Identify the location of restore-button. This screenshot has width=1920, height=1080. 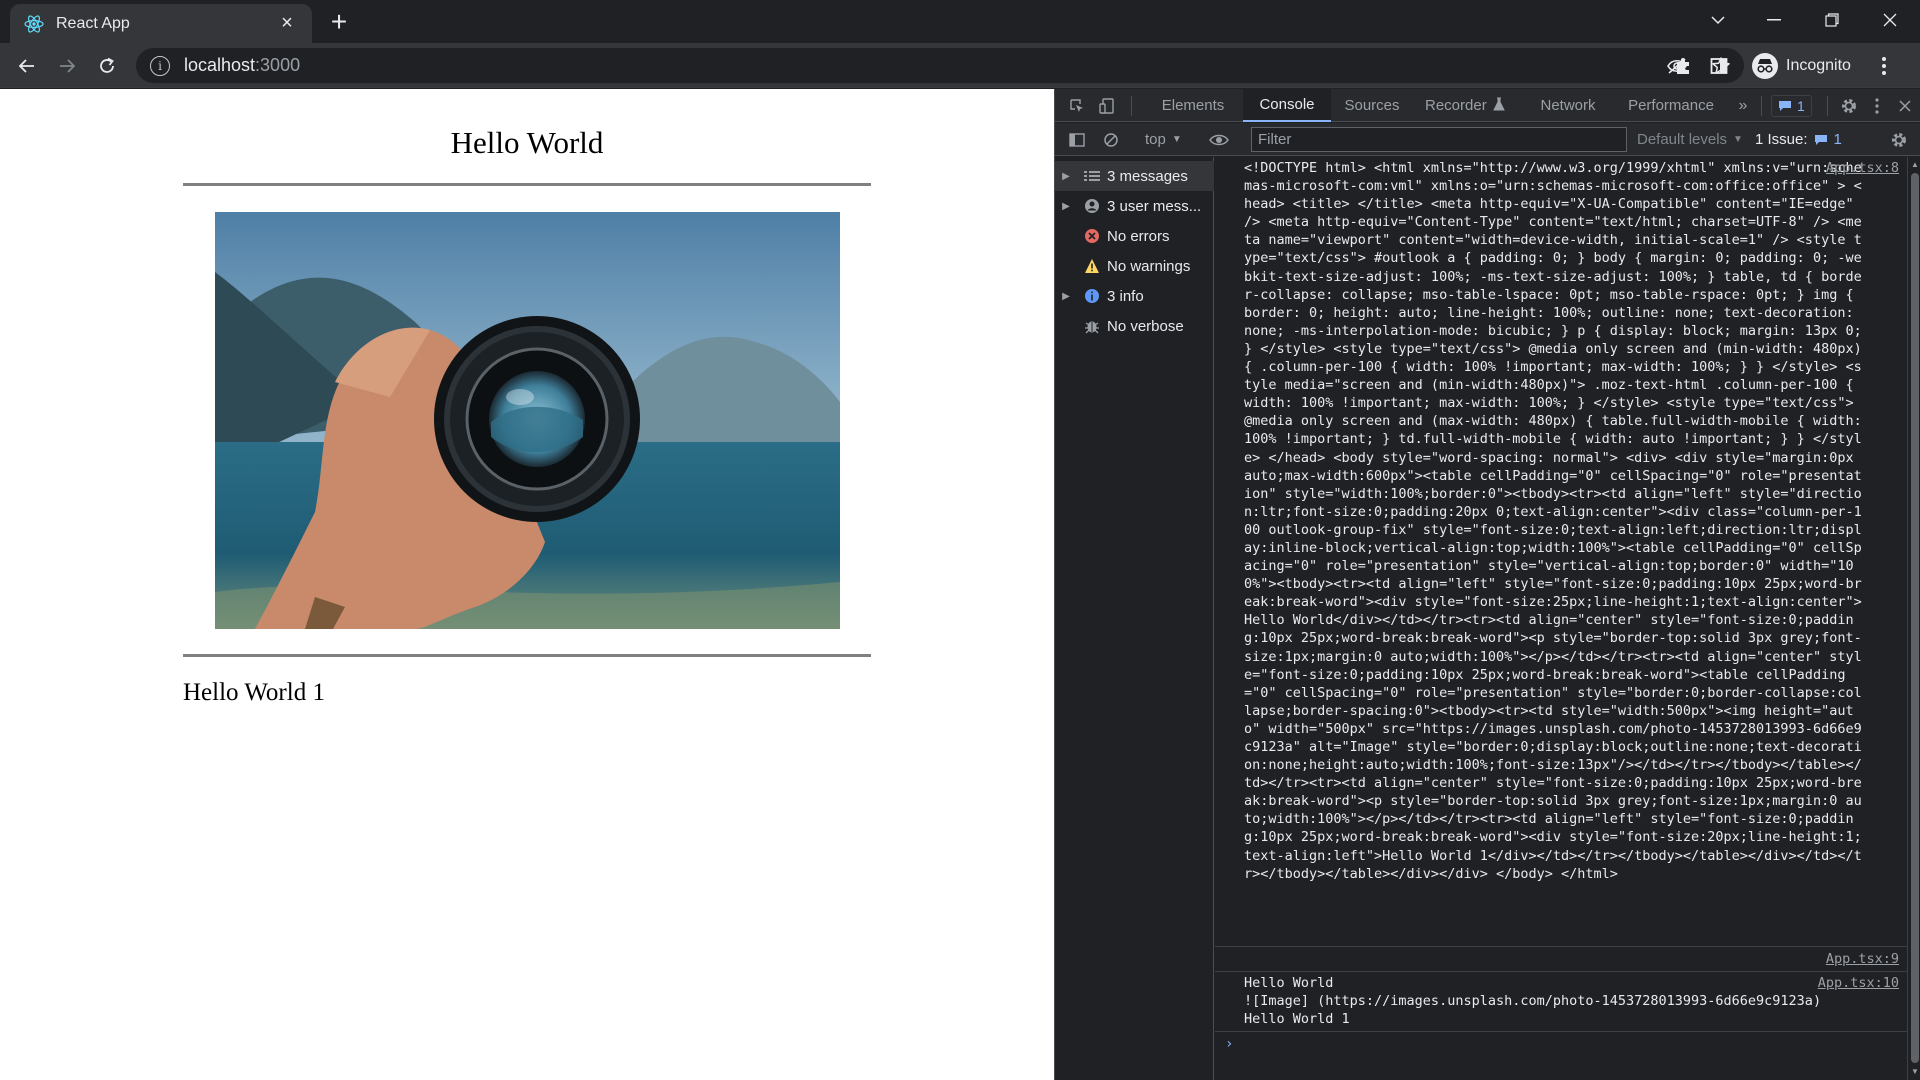
(1832, 20).